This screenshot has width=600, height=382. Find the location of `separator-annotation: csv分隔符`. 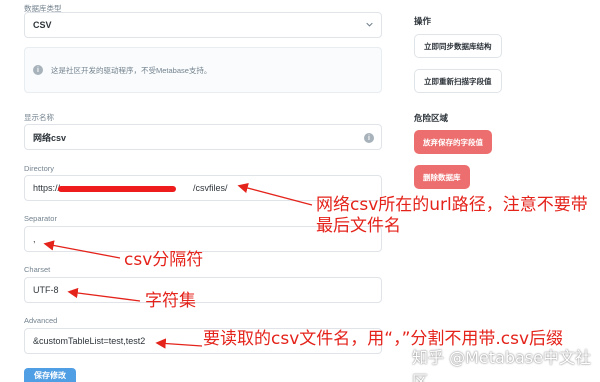

separator-annotation: csv分隔符 is located at coordinates (164, 260).